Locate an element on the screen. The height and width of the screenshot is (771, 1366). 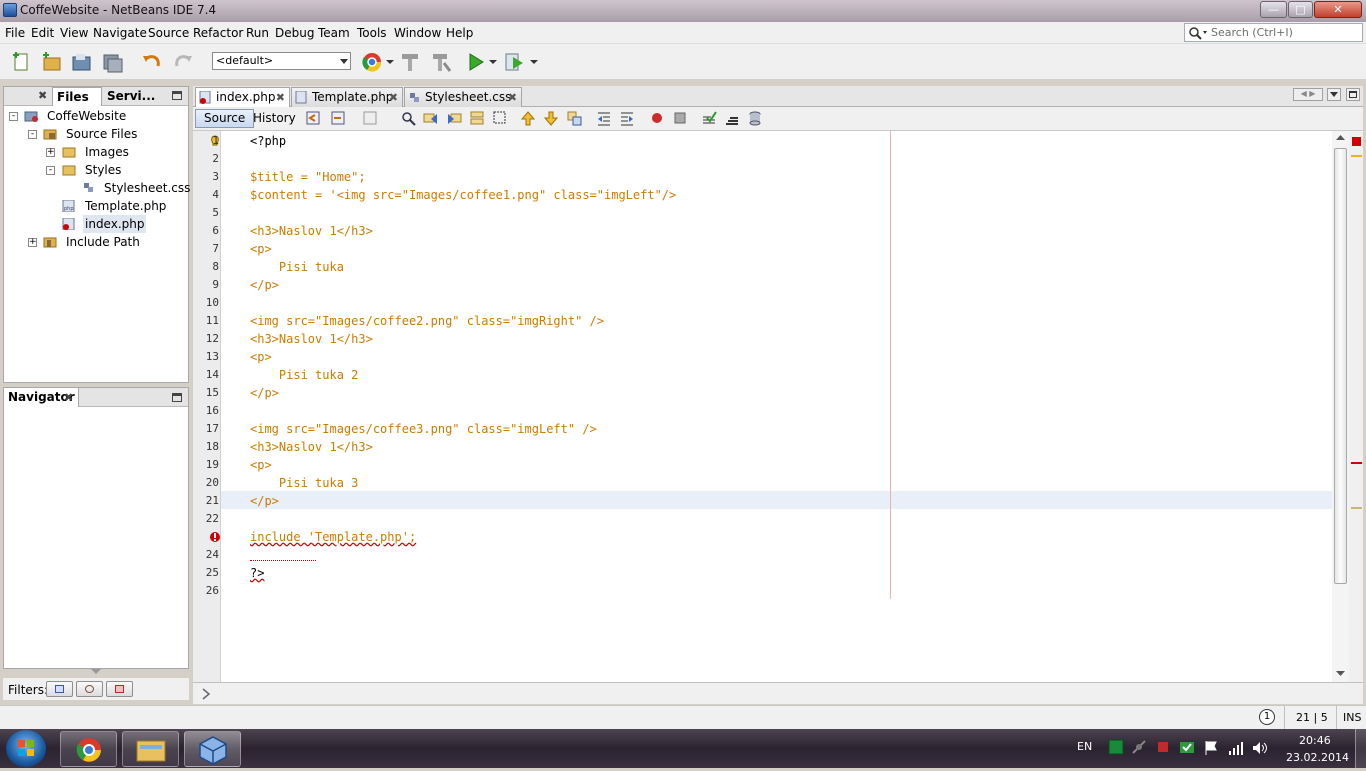
redo-icon is located at coordinates (183, 62).